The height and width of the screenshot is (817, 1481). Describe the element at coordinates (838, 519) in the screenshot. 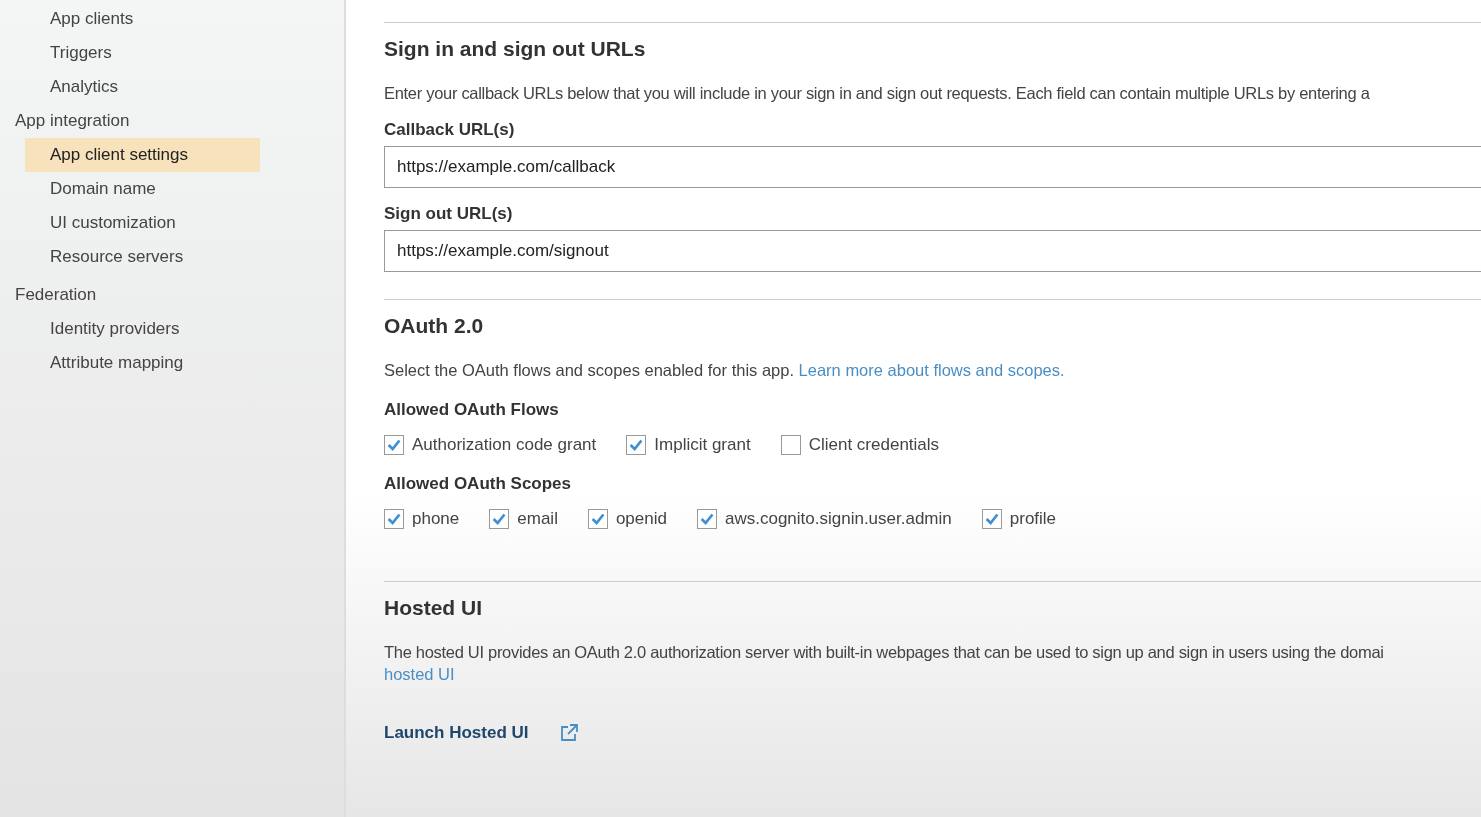

I see `checkbox-label: aws.cognito.signin.user.admin` at that location.